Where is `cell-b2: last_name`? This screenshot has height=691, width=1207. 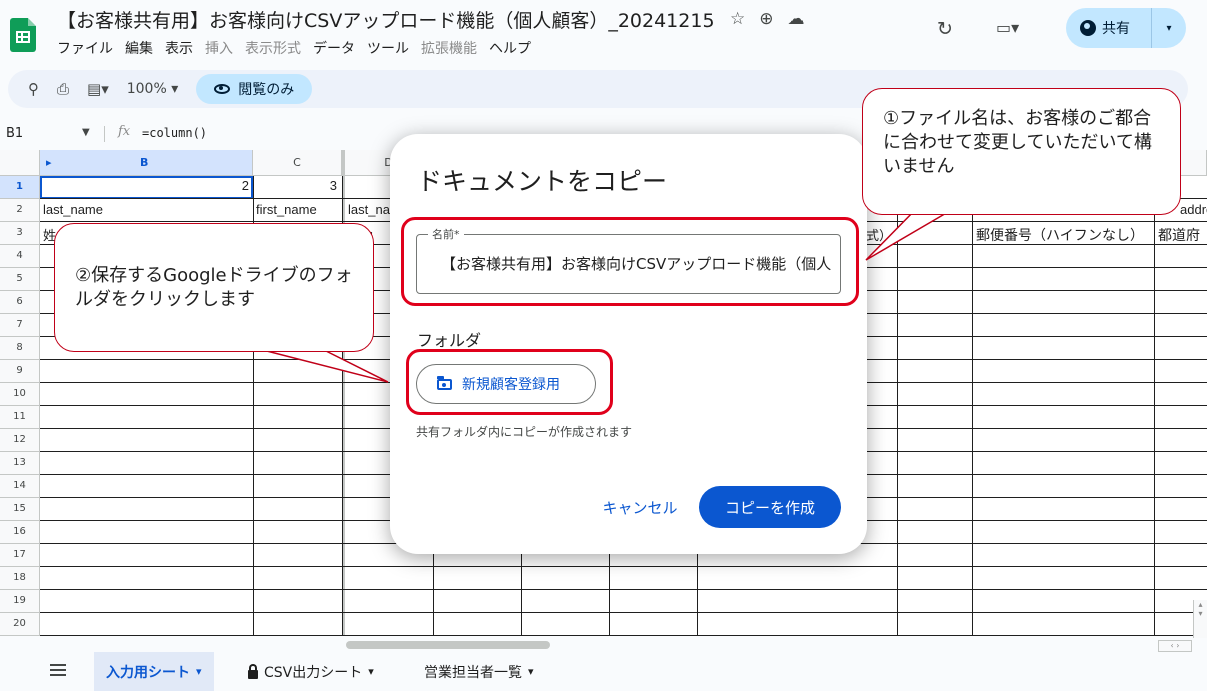
cell-b2: last_name is located at coordinates (147, 209).